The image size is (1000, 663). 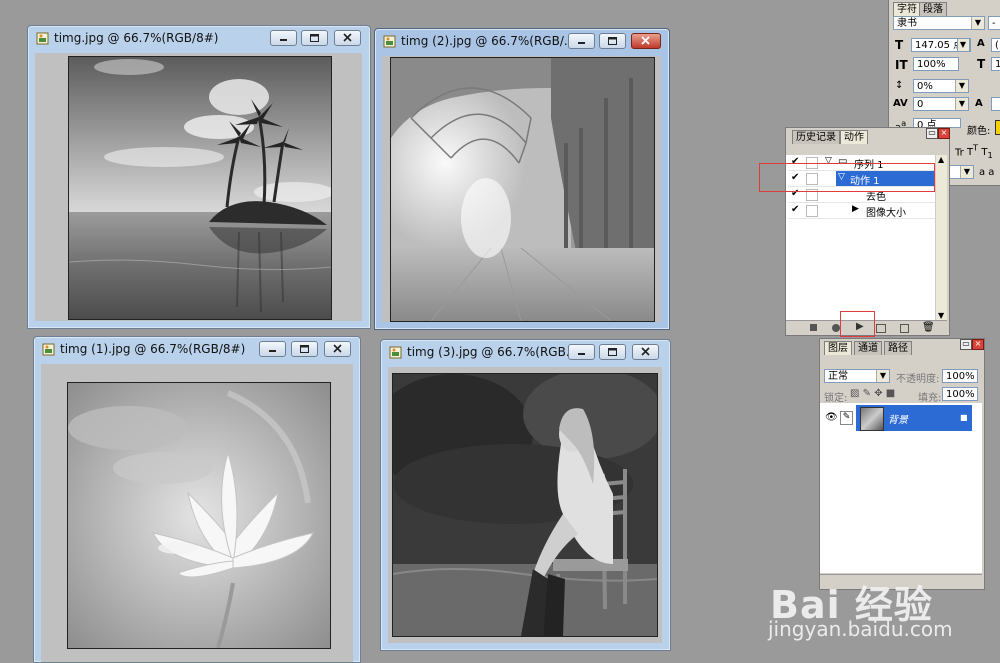 I want to click on fill-value: 100%, so click(x=960, y=394).